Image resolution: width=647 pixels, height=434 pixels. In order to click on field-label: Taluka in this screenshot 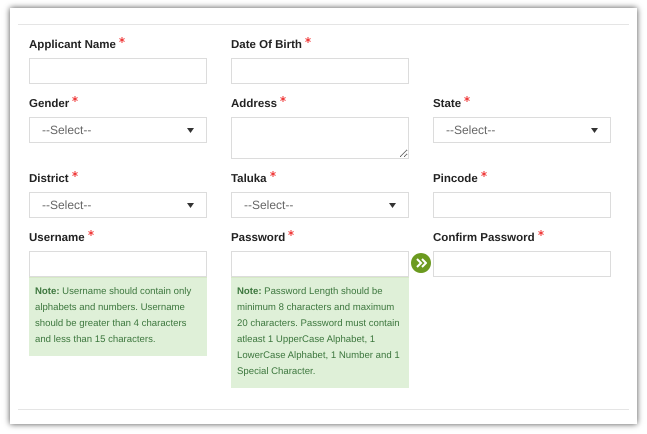, I will do `click(249, 179)`.